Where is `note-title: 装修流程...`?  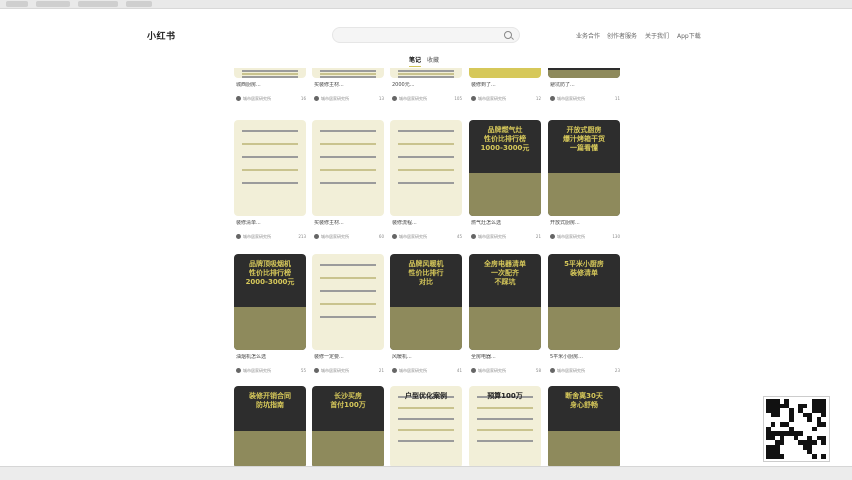 note-title: 装修流程... is located at coordinates (427, 223).